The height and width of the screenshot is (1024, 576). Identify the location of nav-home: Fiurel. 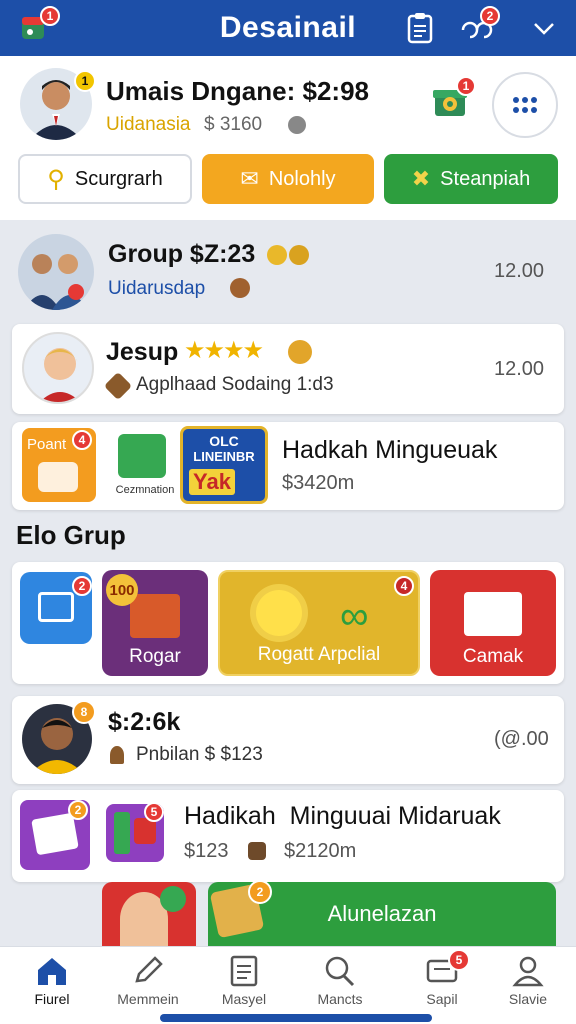
(52, 986).